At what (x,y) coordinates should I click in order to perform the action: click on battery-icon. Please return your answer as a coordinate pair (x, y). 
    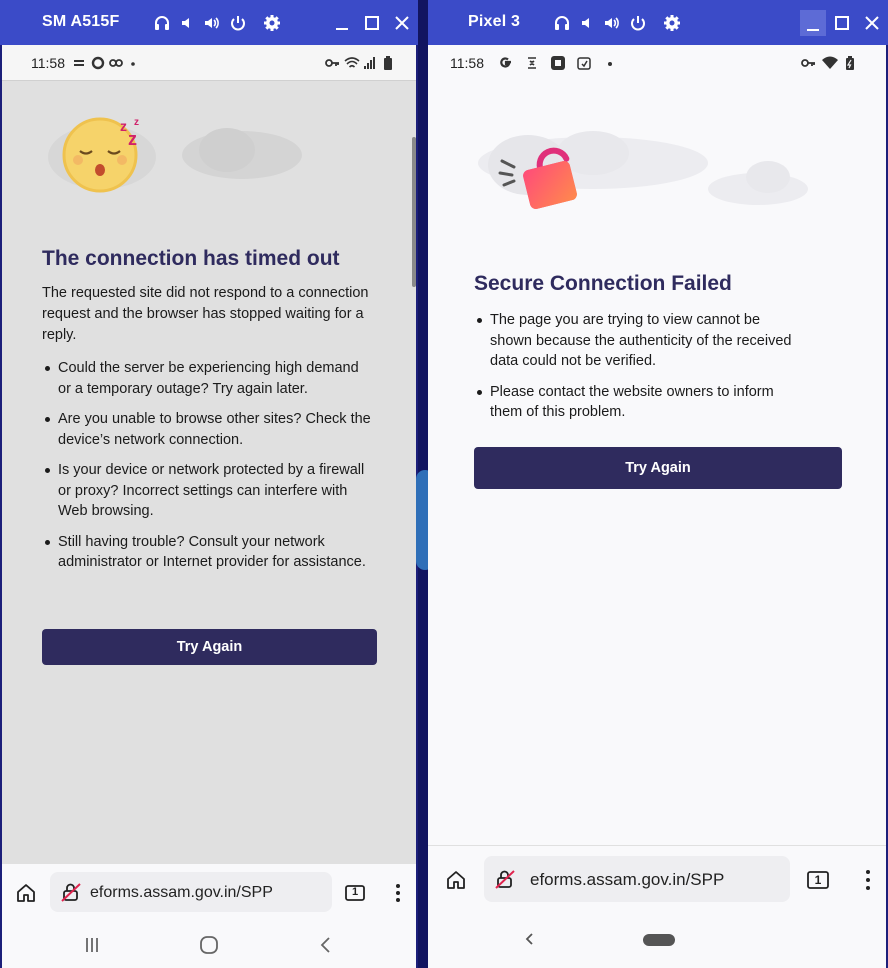
    Looking at the image, I should click on (388, 63).